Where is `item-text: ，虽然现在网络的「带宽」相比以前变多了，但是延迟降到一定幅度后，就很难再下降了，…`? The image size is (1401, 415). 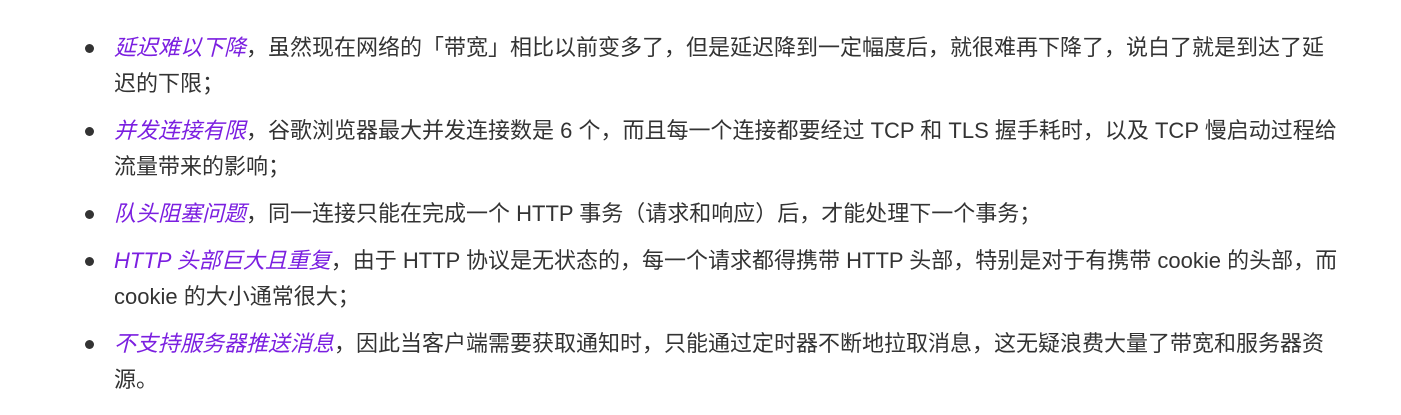 item-text: ，虽然现在网络的「带宽」相比以前变多了，但是延迟降到一定幅度后，就很难再下降了，… is located at coordinates (719, 65).